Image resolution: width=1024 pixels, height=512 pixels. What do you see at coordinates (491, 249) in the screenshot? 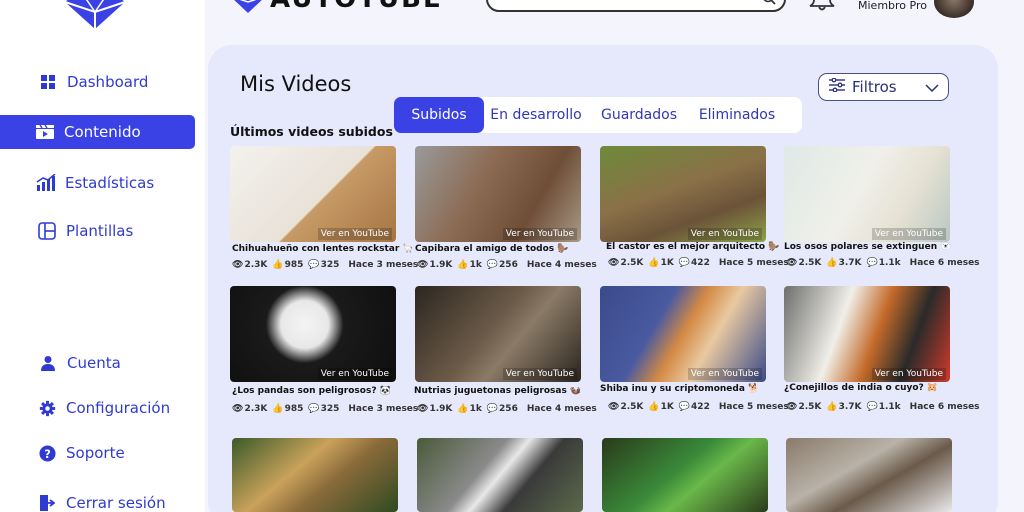
I see `video-title: Capibara el amigo de todos 🦫` at bounding box center [491, 249].